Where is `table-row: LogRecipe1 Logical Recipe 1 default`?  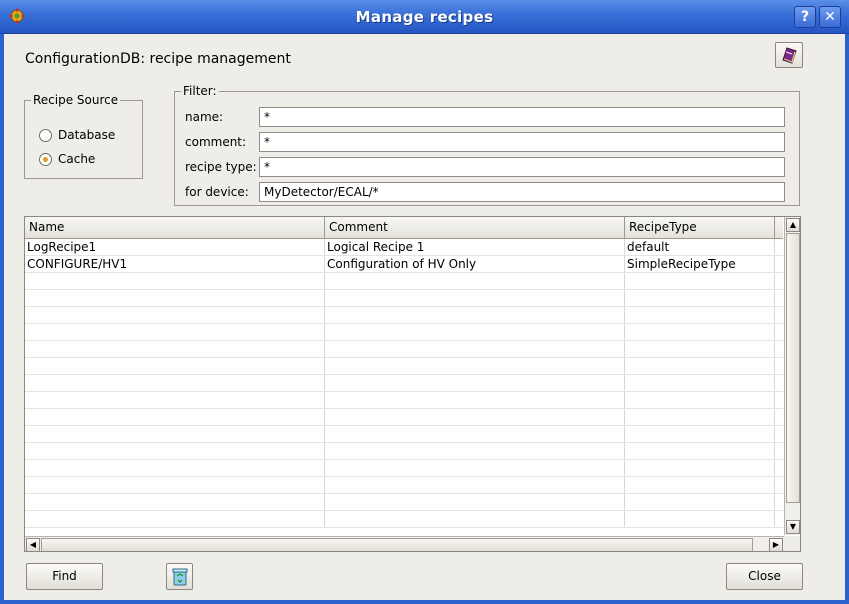 table-row: LogRecipe1 Logical Recipe 1 default is located at coordinates (404, 247).